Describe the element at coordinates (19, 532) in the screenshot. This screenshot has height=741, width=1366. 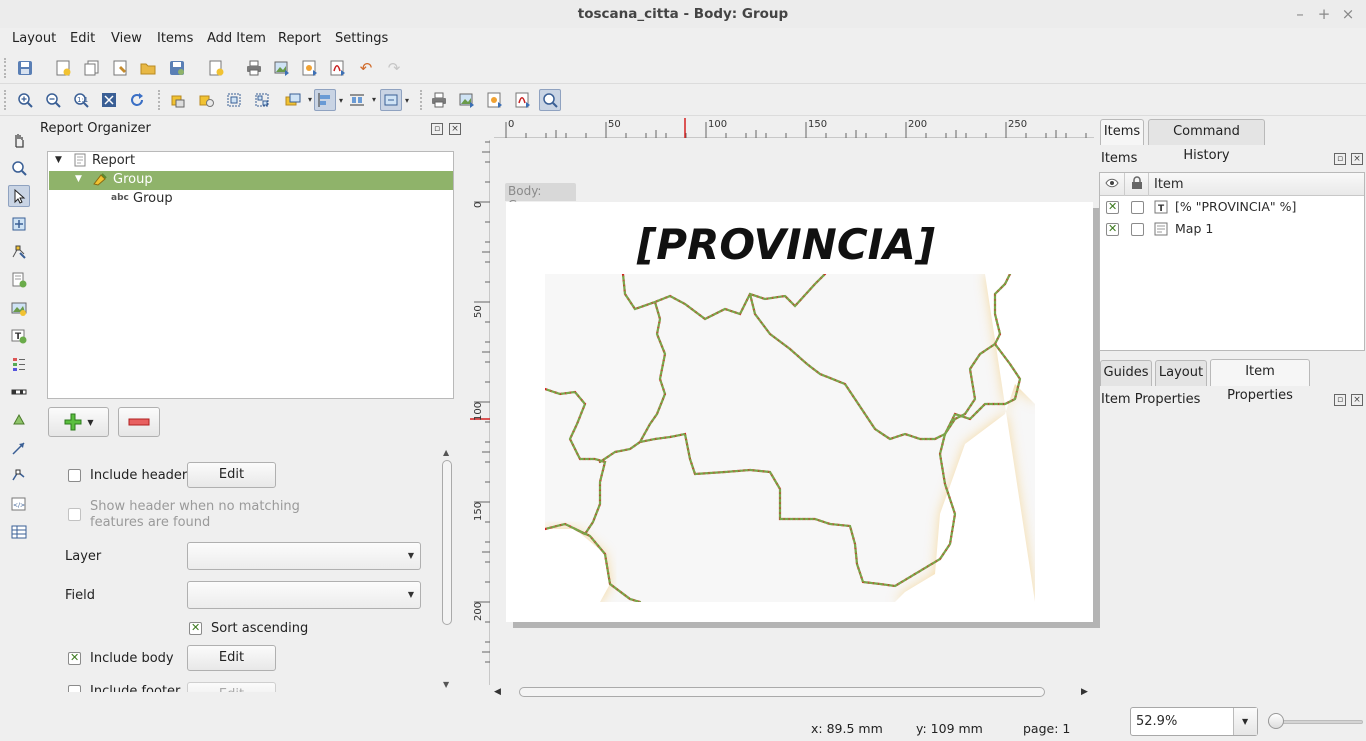
I see `add-attribute-table-icon` at that location.